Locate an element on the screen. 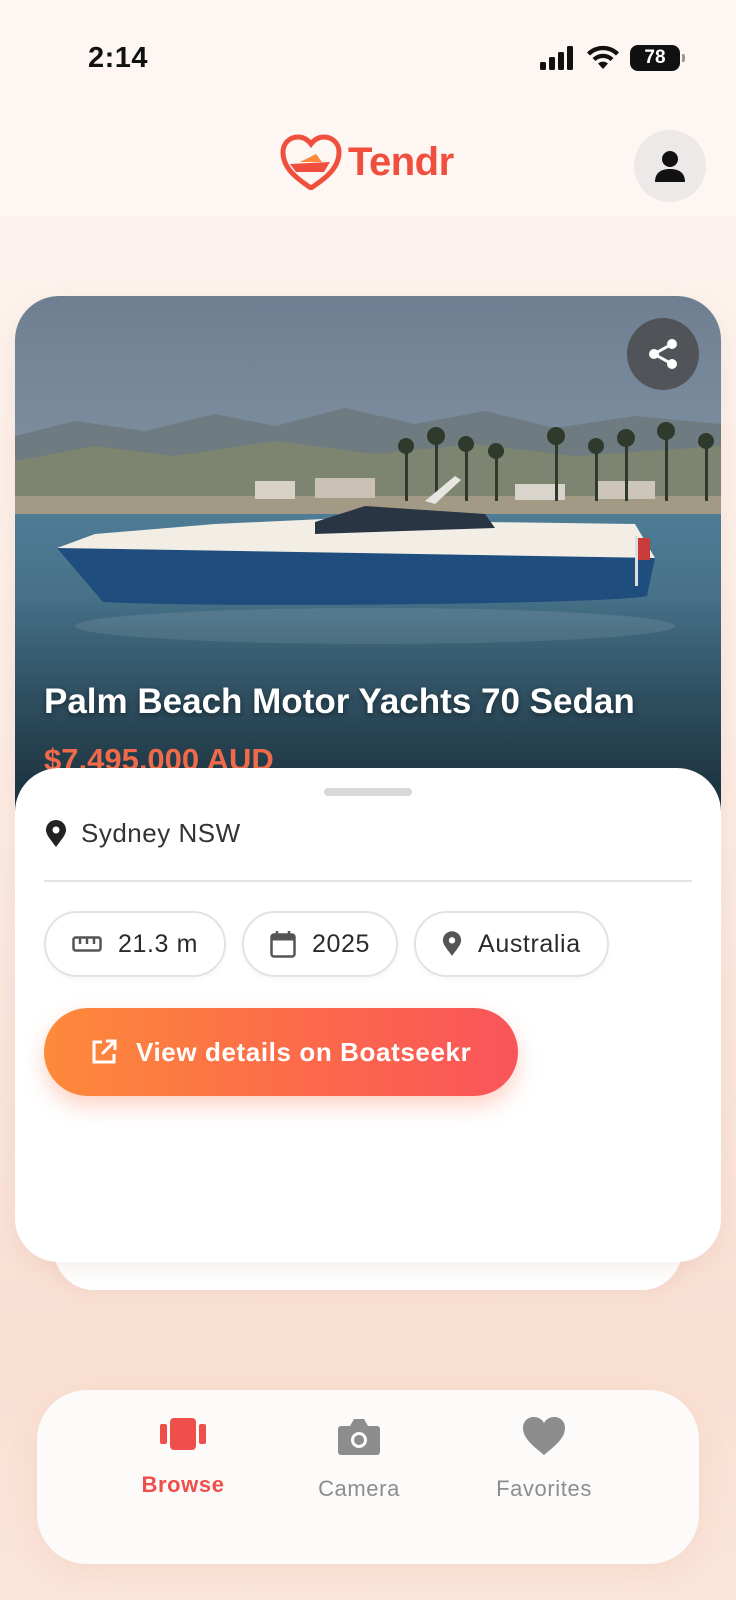  spec-chips: 21.3 m 2025 Australia is located at coordinates (326, 944).